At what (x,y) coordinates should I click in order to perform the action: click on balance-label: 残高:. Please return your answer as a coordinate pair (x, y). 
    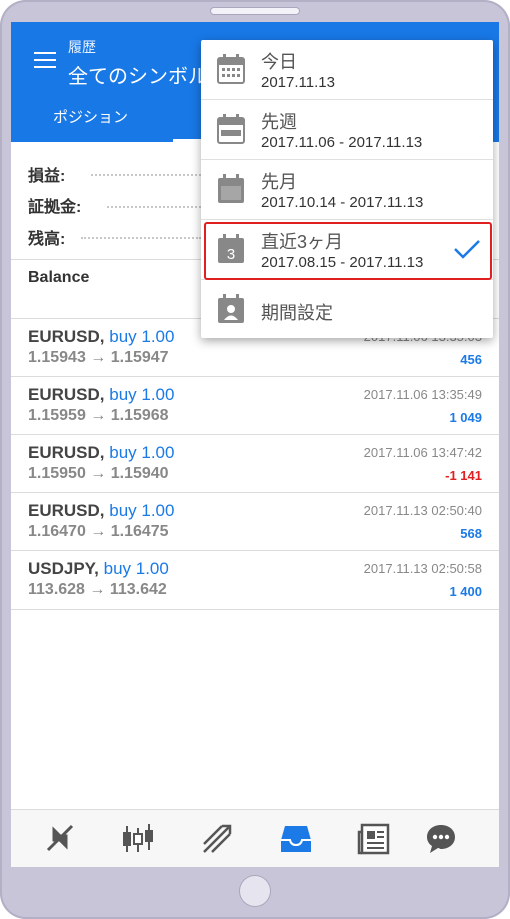
    Looking at the image, I should click on (47, 239).